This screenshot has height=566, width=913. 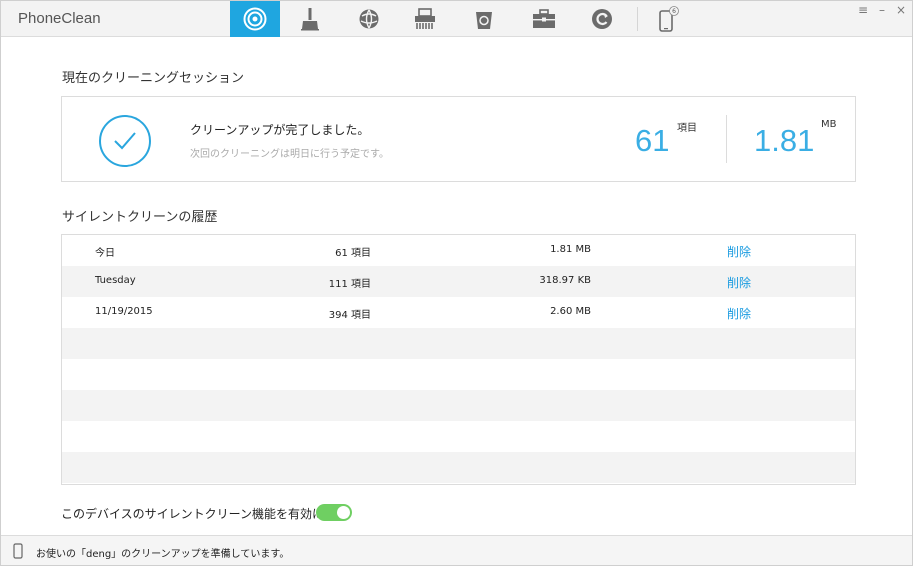 I want to click on trash-icon, so click(x=484, y=20).